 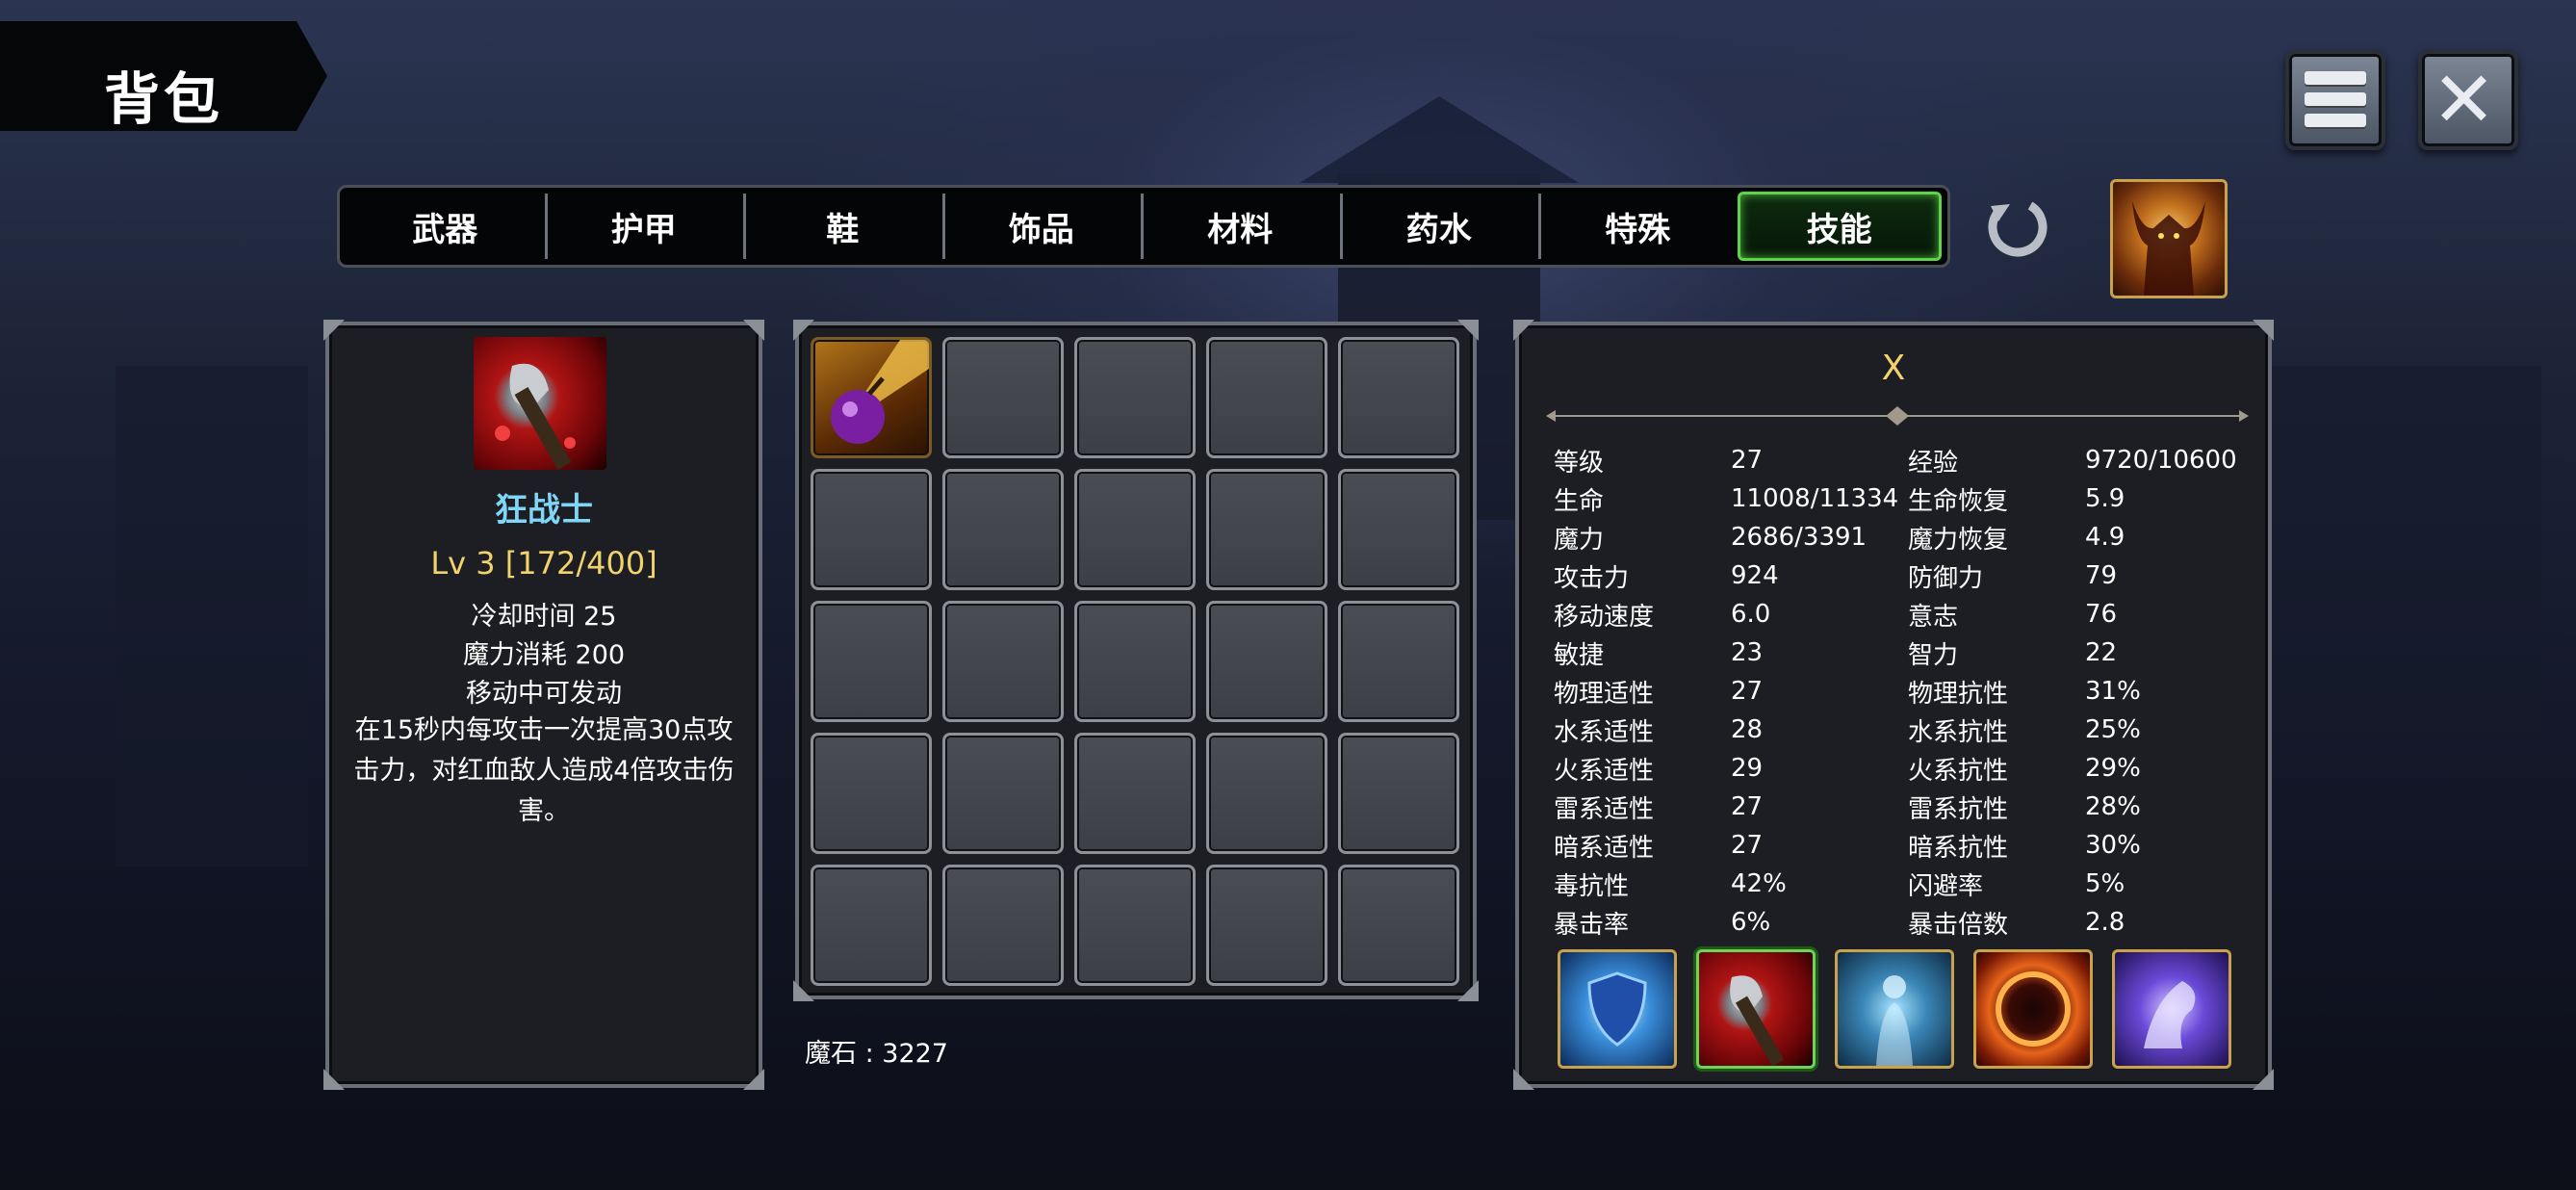 I want to click on stat-value: 6%, so click(x=1751, y=923).